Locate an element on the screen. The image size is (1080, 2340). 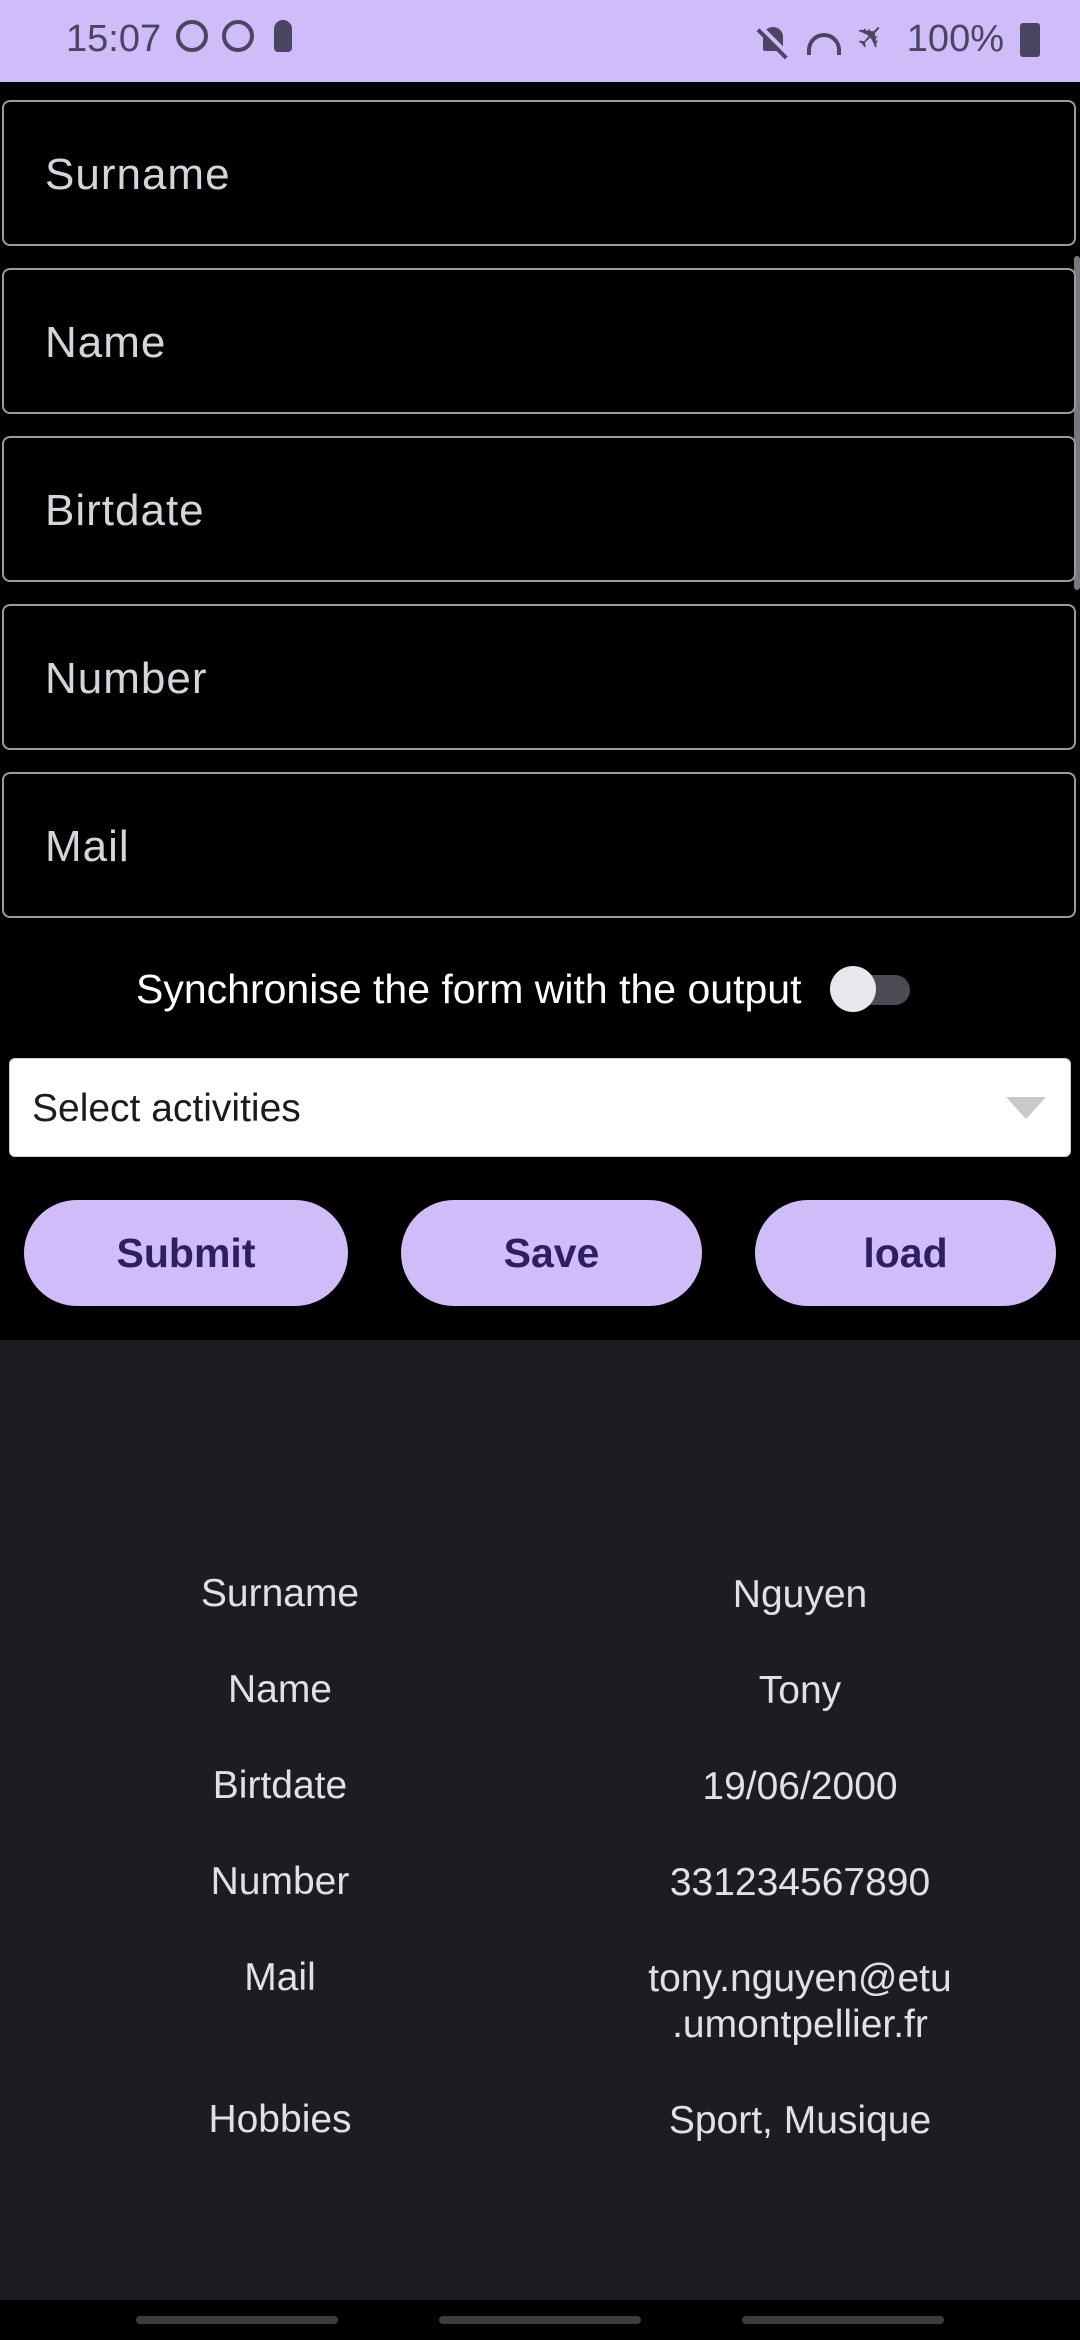
status-time: 15:07 is located at coordinates (114, 39).